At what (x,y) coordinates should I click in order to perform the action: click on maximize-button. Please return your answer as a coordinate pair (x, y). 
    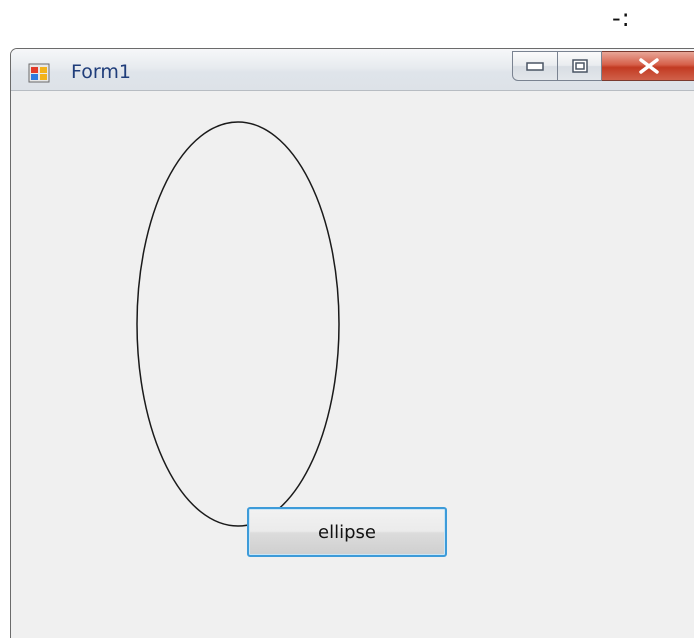
    Looking at the image, I should click on (580, 66).